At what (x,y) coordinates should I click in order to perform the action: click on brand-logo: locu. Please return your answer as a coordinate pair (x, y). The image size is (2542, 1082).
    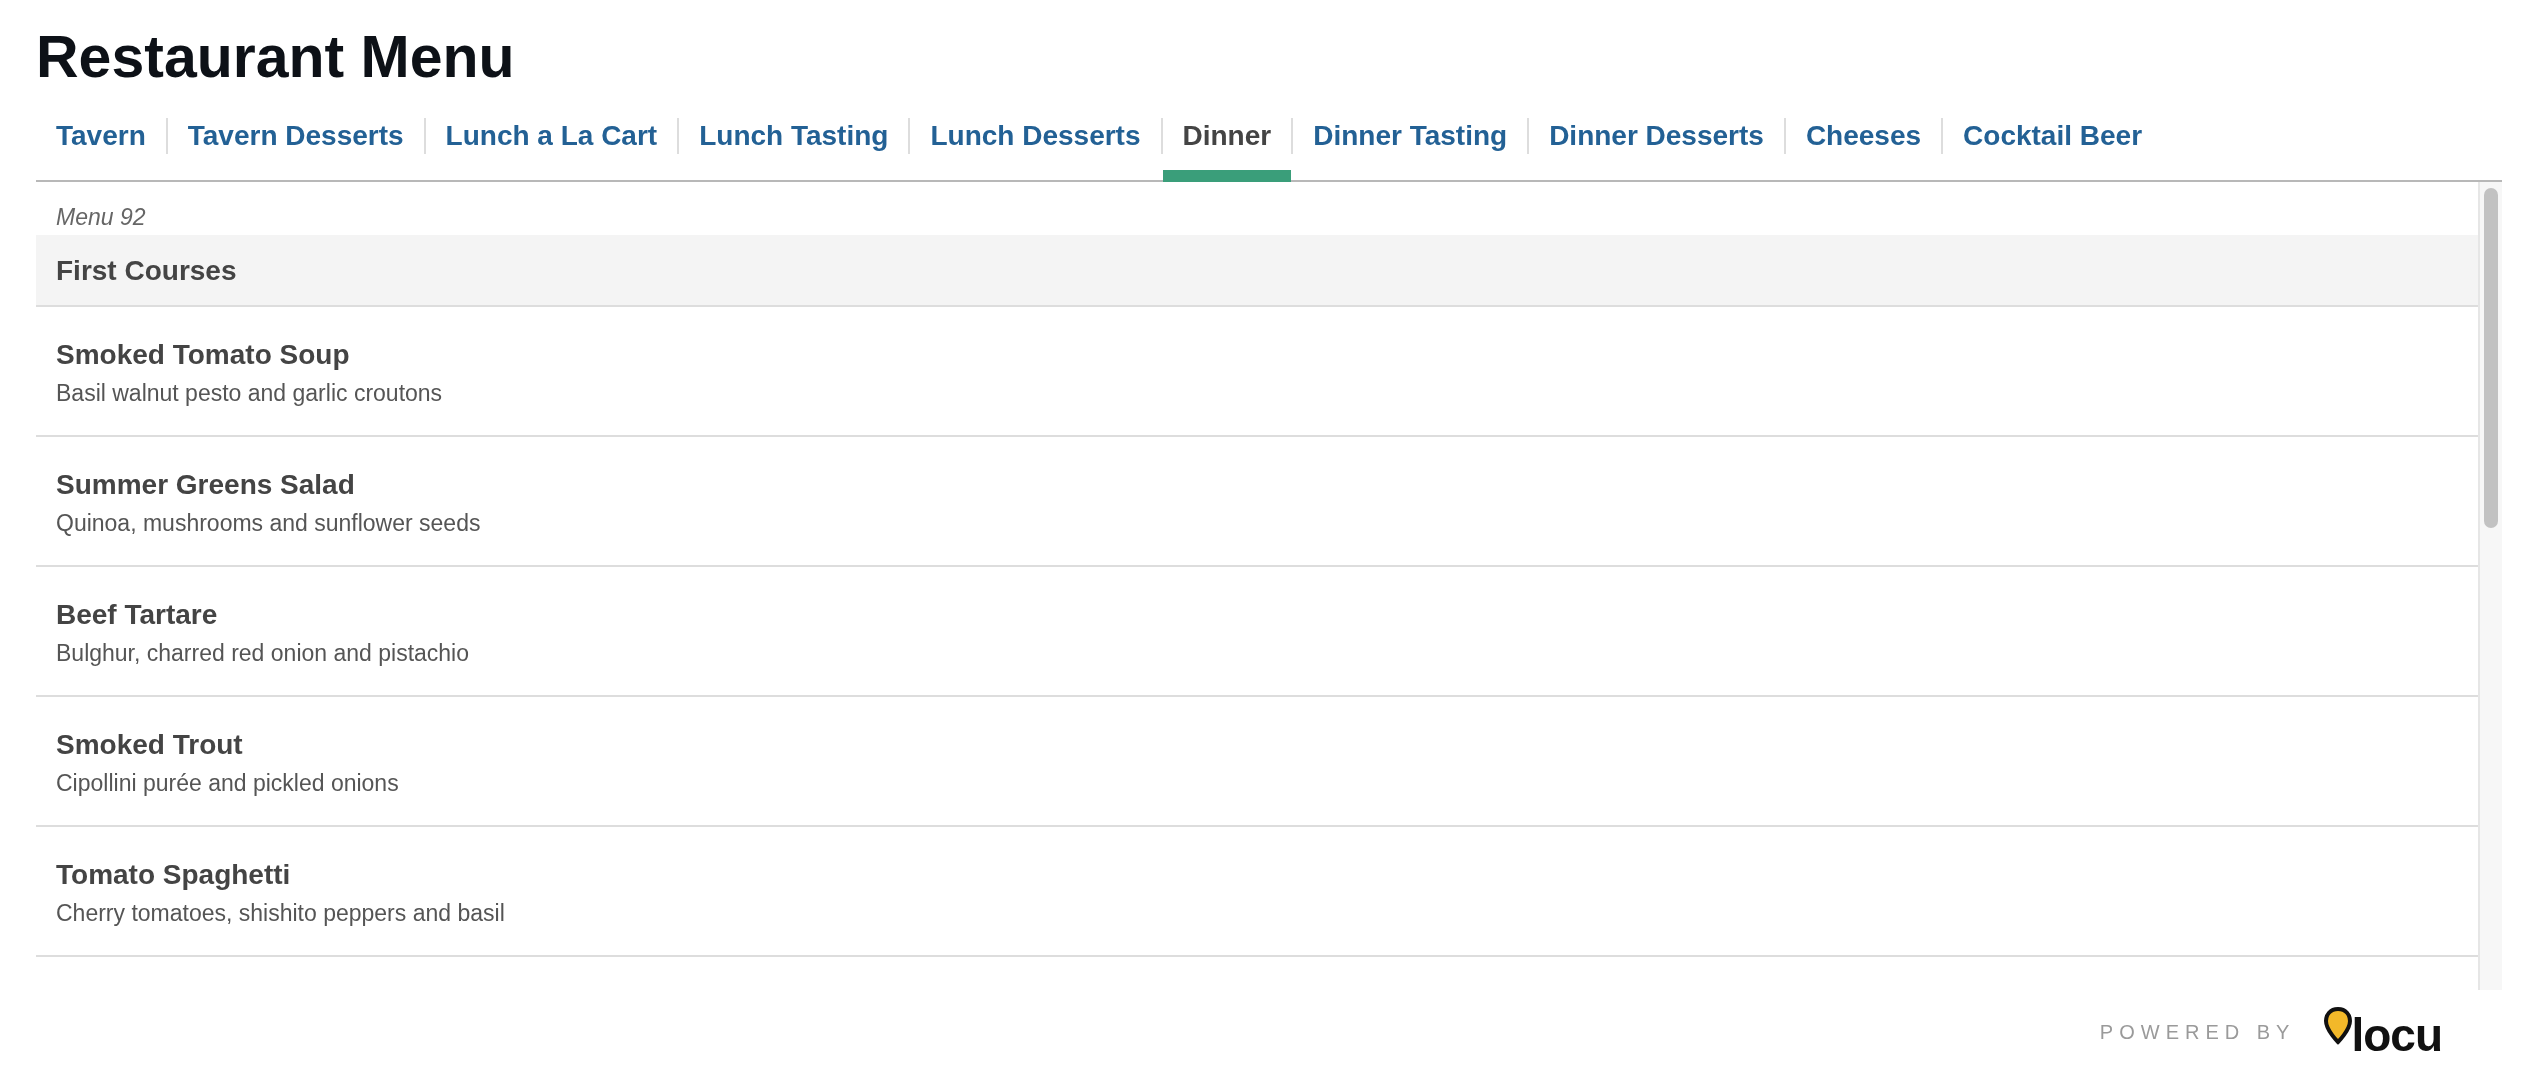
    Looking at the image, I should click on (2382, 1032).